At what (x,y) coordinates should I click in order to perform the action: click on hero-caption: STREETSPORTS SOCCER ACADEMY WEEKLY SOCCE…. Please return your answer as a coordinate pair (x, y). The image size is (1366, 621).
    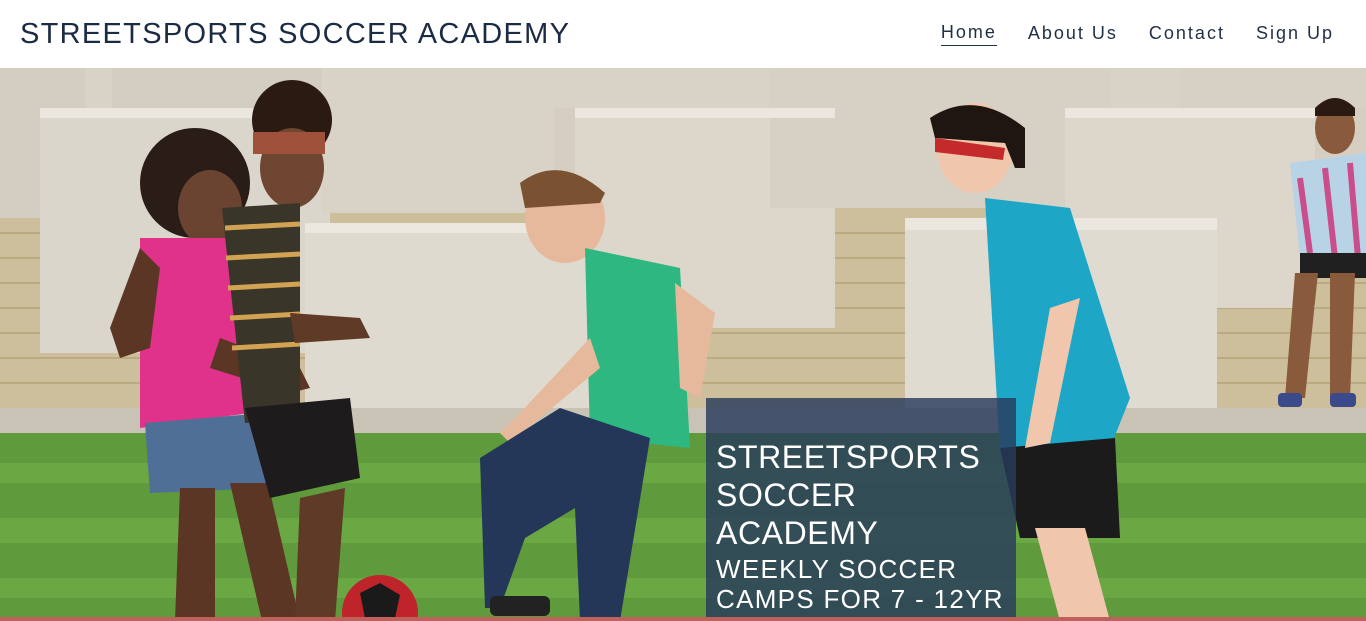
    Looking at the image, I should click on (861, 509).